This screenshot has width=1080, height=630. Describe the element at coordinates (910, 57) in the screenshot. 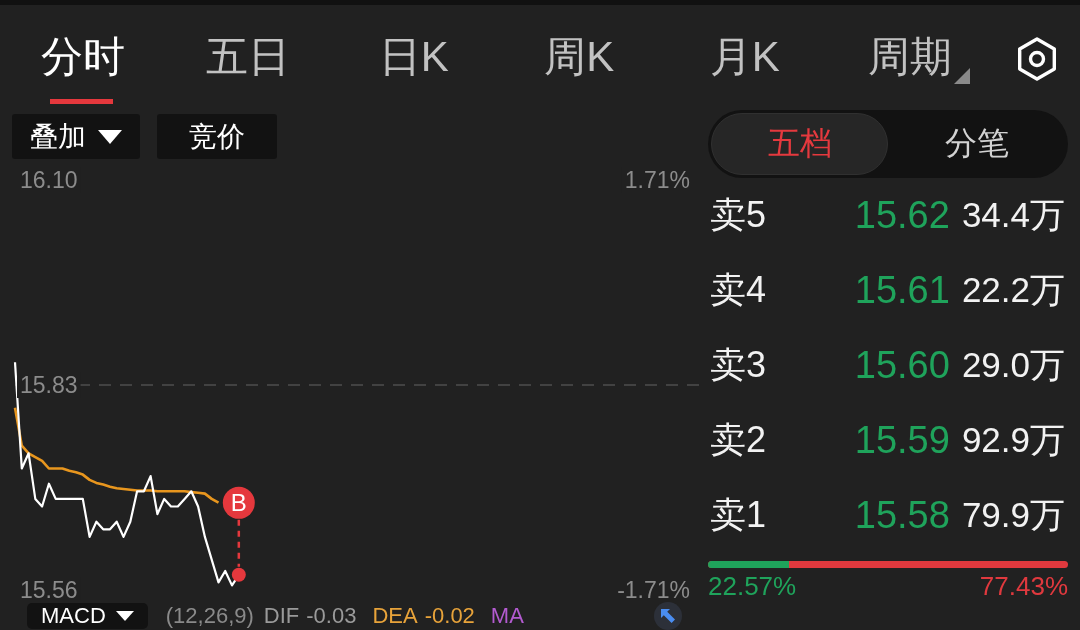

I see `period-tab: 周期` at that location.